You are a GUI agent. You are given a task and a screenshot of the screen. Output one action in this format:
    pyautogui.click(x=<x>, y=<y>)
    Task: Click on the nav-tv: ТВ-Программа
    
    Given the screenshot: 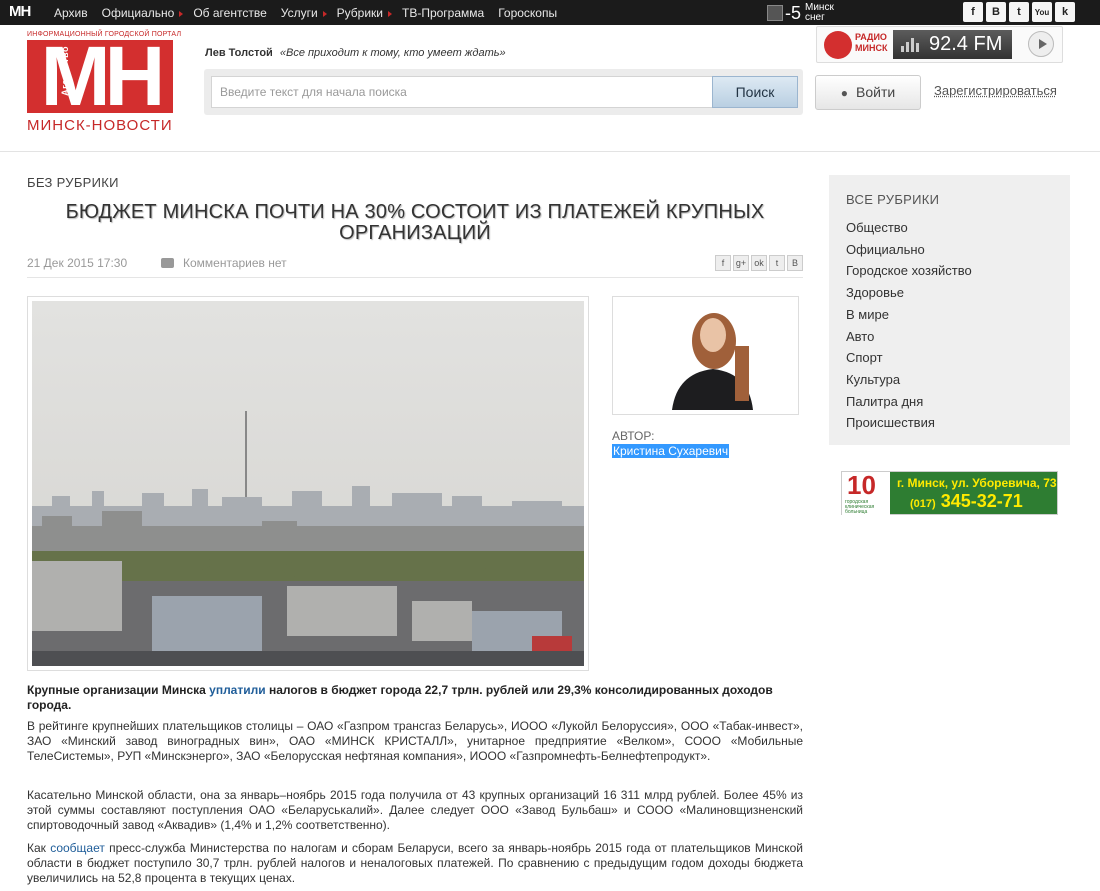 What is the action you would take?
    pyautogui.click(x=443, y=13)
    